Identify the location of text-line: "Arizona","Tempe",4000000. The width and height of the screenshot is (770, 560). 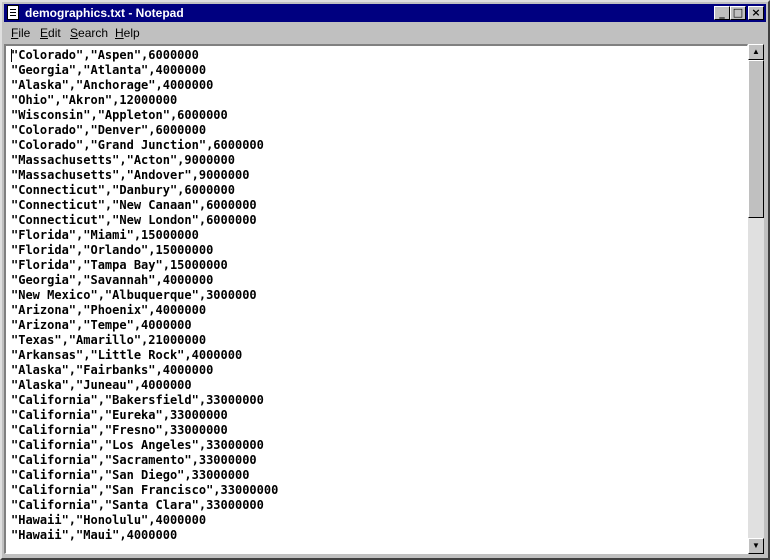
(101, 325).